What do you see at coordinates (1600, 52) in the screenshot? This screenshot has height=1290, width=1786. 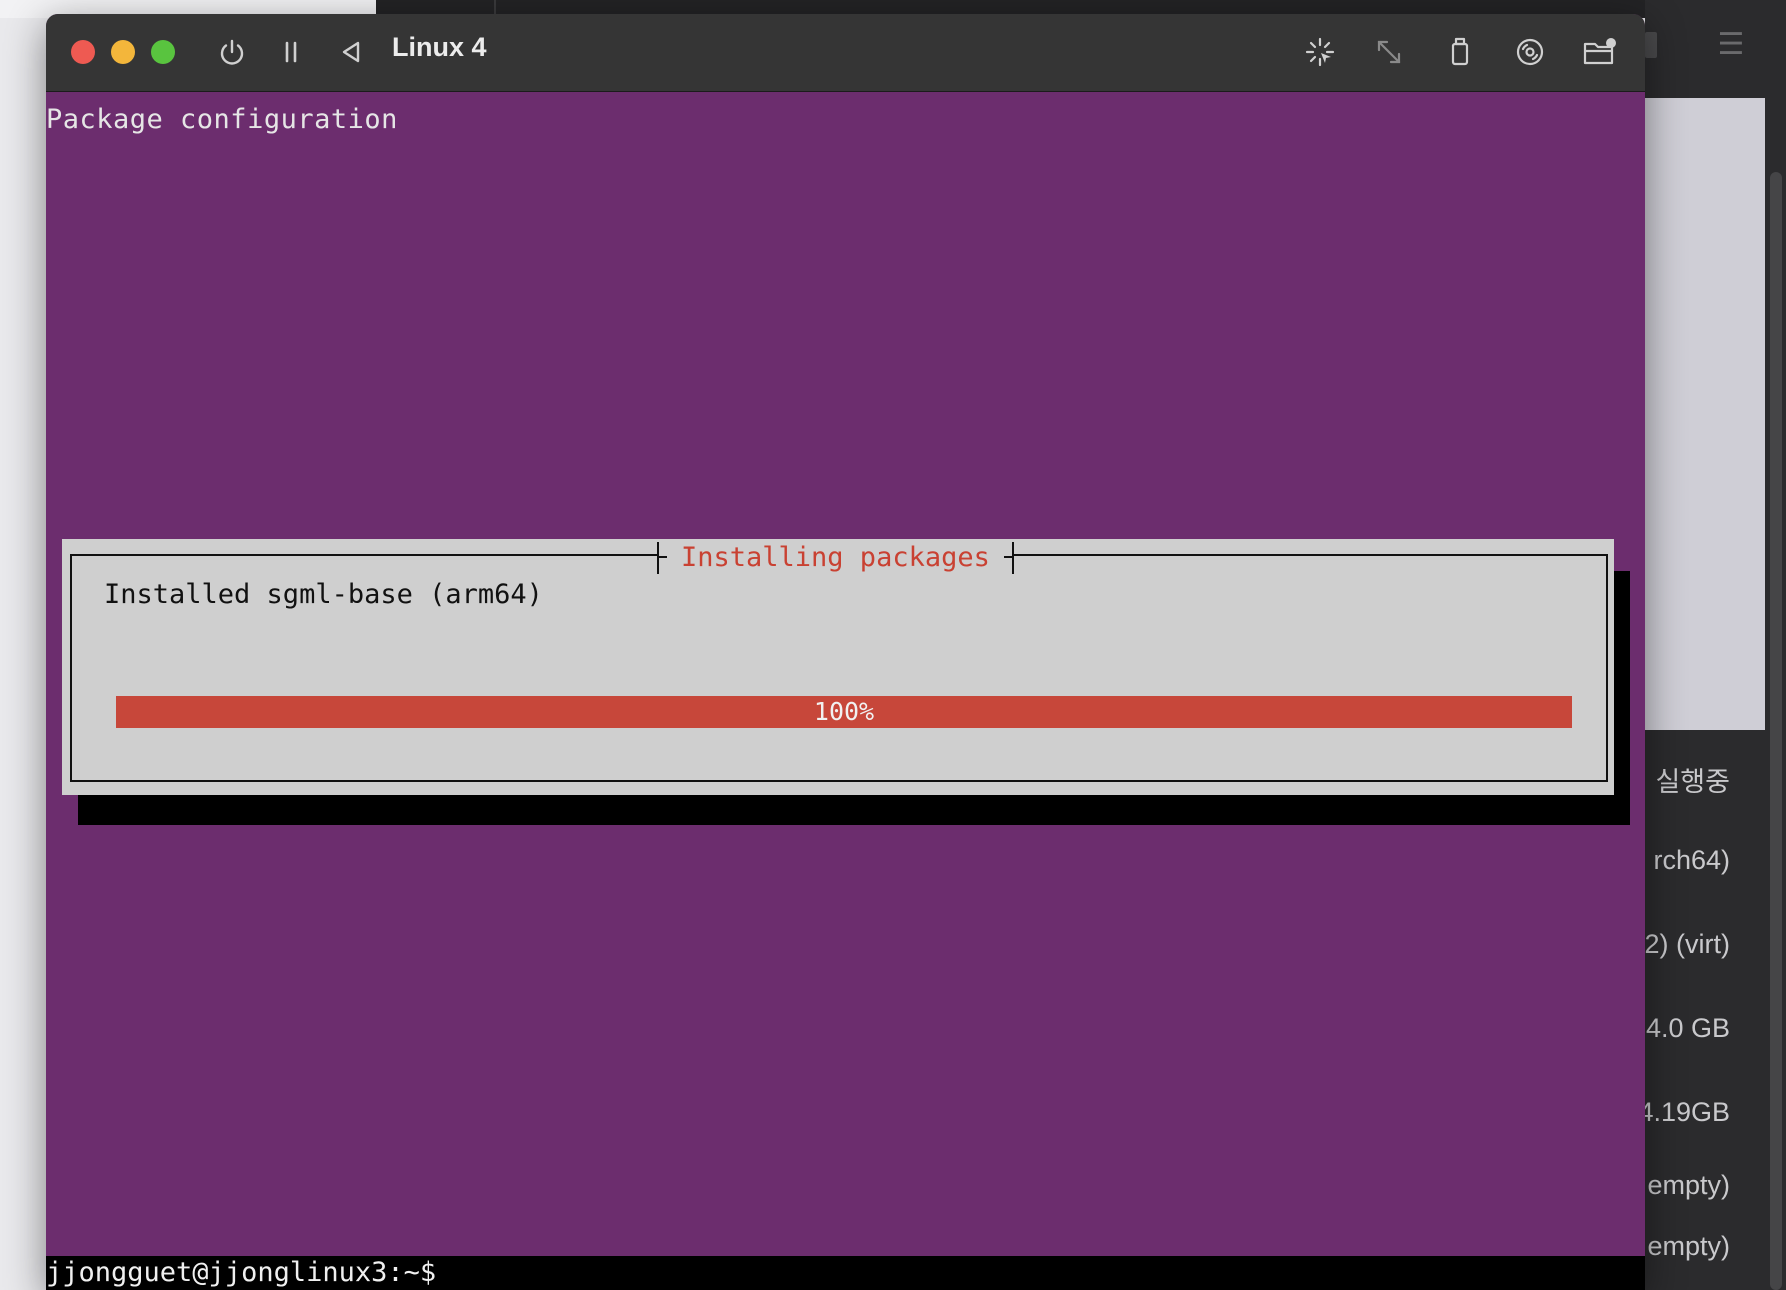 I see `shared-folder-icon` at bounding box center [1600, 52].